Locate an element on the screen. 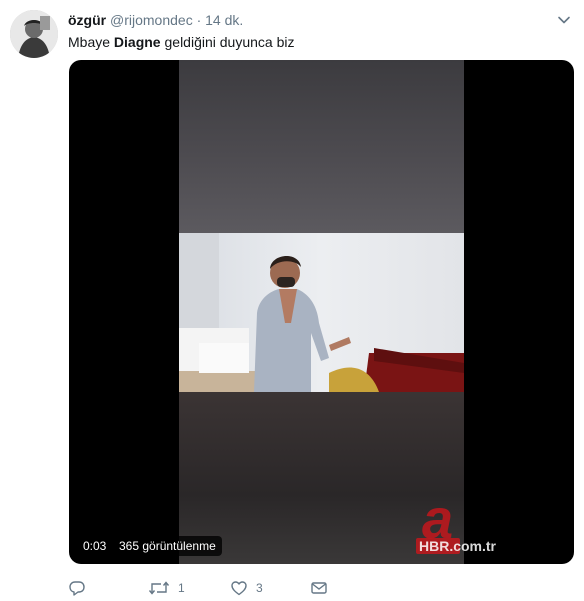  heart-icon is located at coordinates (239, 588).